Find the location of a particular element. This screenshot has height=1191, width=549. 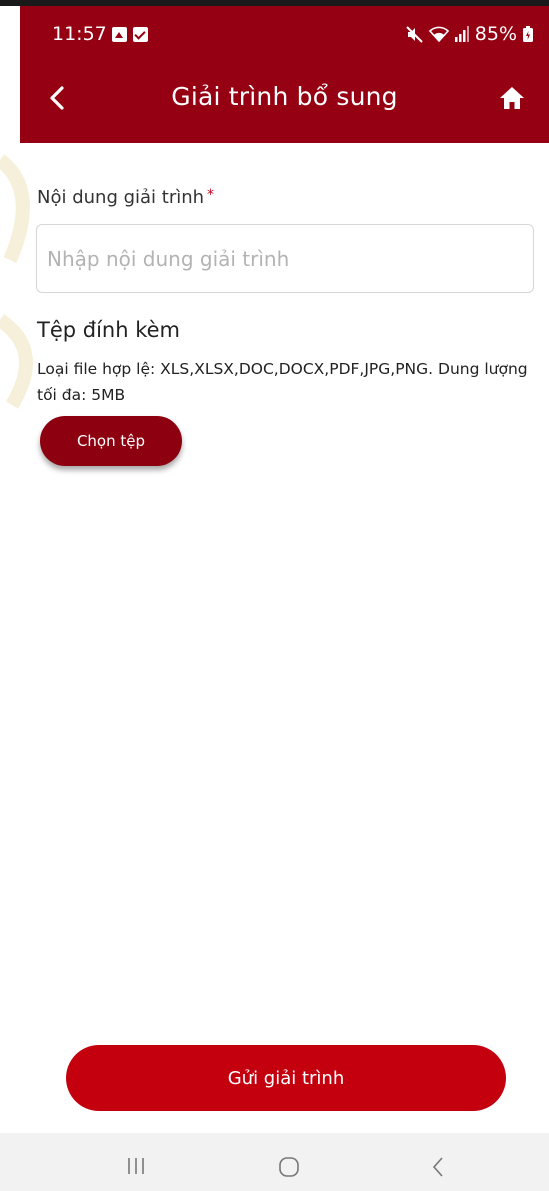

back-icon is located at coordinates (437, 1167).